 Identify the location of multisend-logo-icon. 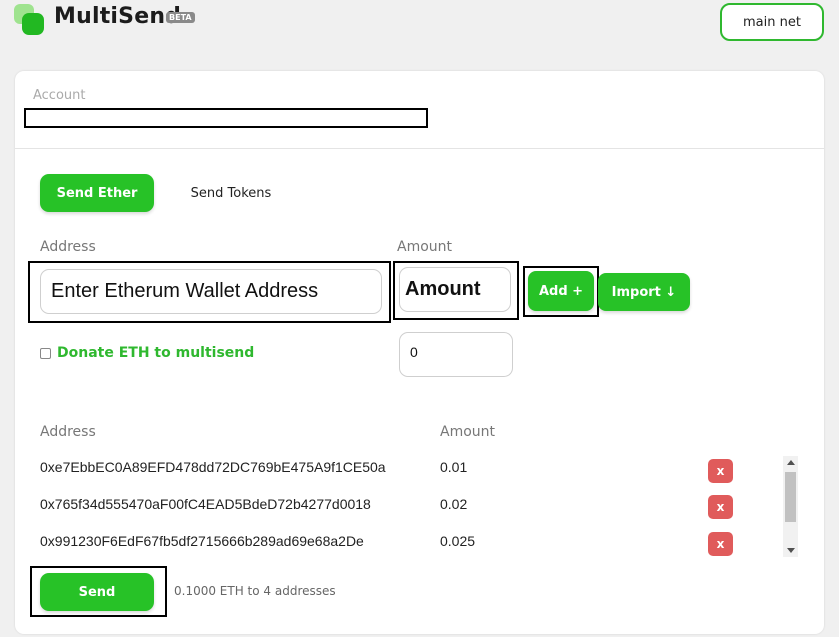
(30, 19).